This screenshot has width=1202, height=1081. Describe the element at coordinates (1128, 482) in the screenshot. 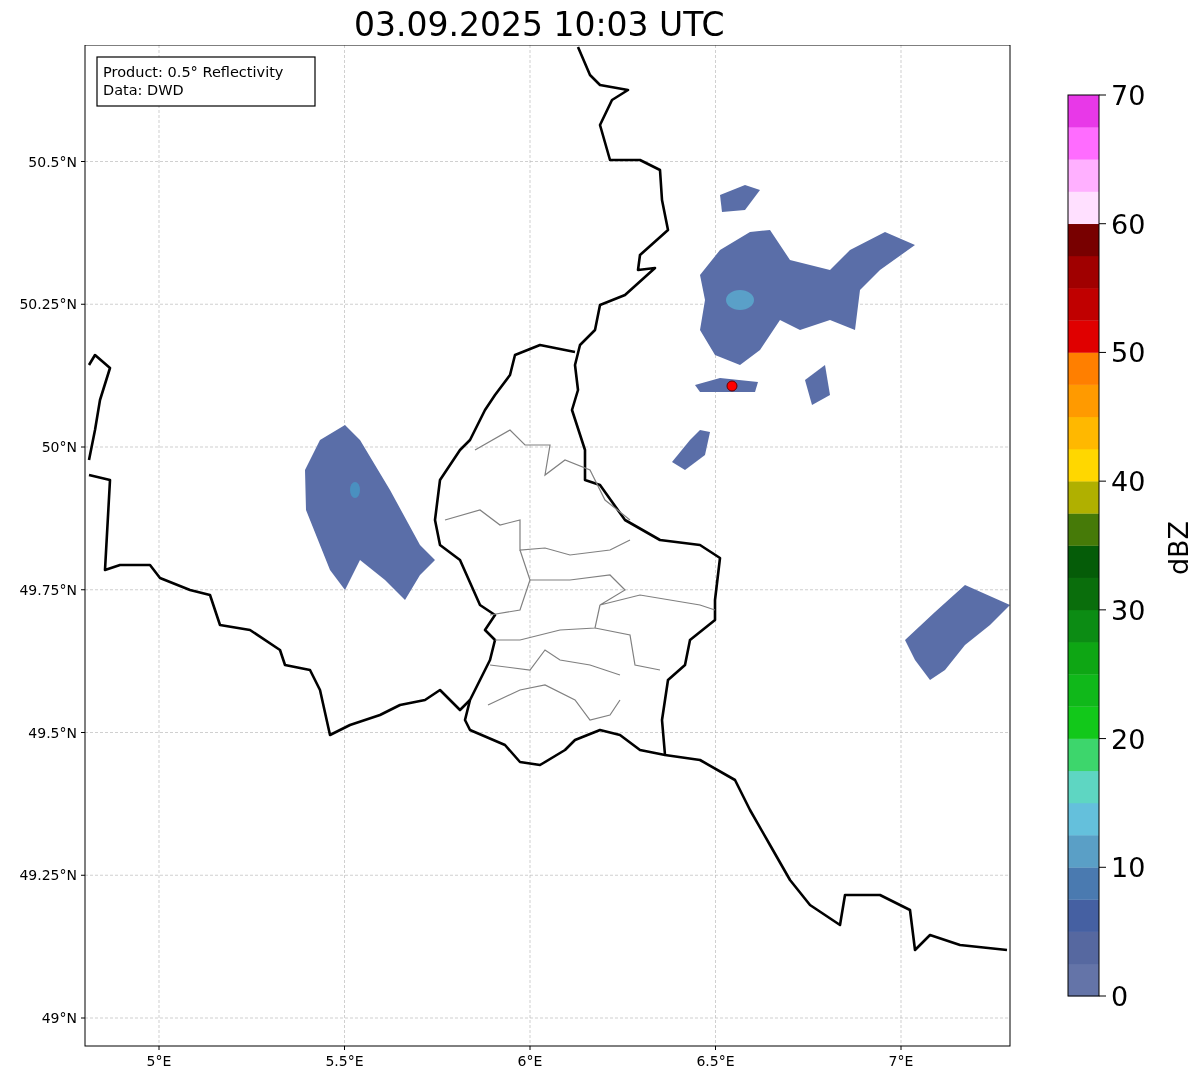

I see `colorbar-tick-label: 40` at that location.